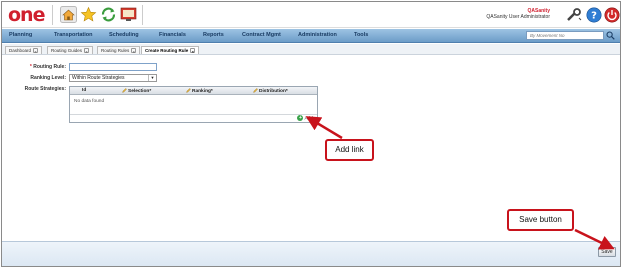 The image size is (624, 270). What do you see at coordinates (136, 91) in the screenshot?
I see `col-selection: Selection*` at bounding box center [136, 91].